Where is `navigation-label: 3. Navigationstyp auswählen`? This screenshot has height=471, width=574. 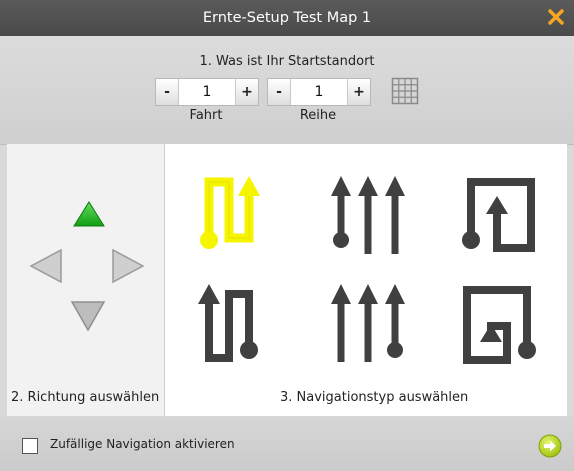 navigation-label: 3. Navigationstyp auswählen is located at coordinates (374, 397).